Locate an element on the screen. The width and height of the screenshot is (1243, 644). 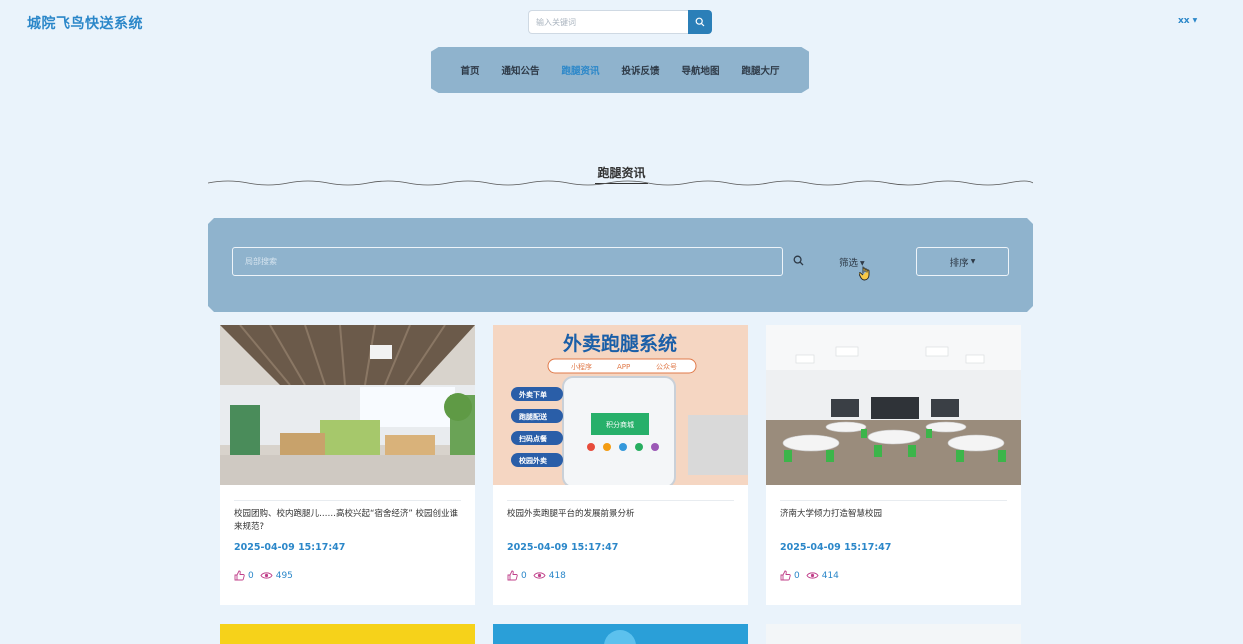
nav-item-notices: 通知公告 is located at coordinates (520, 70).